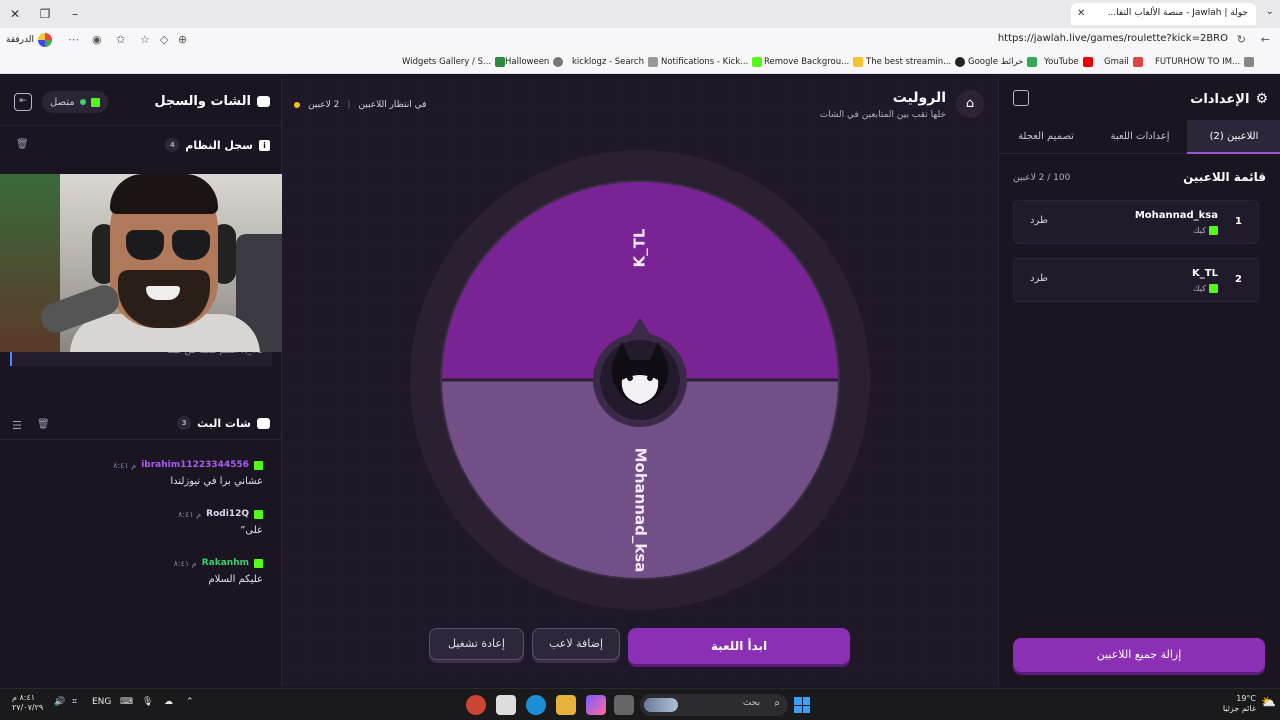 Image resolution: width=1280 pixels, height=720 pixels. Describe the element at coordinates (15, 14) in the screenshot. I see `close-window-icon: ✕` at that location.